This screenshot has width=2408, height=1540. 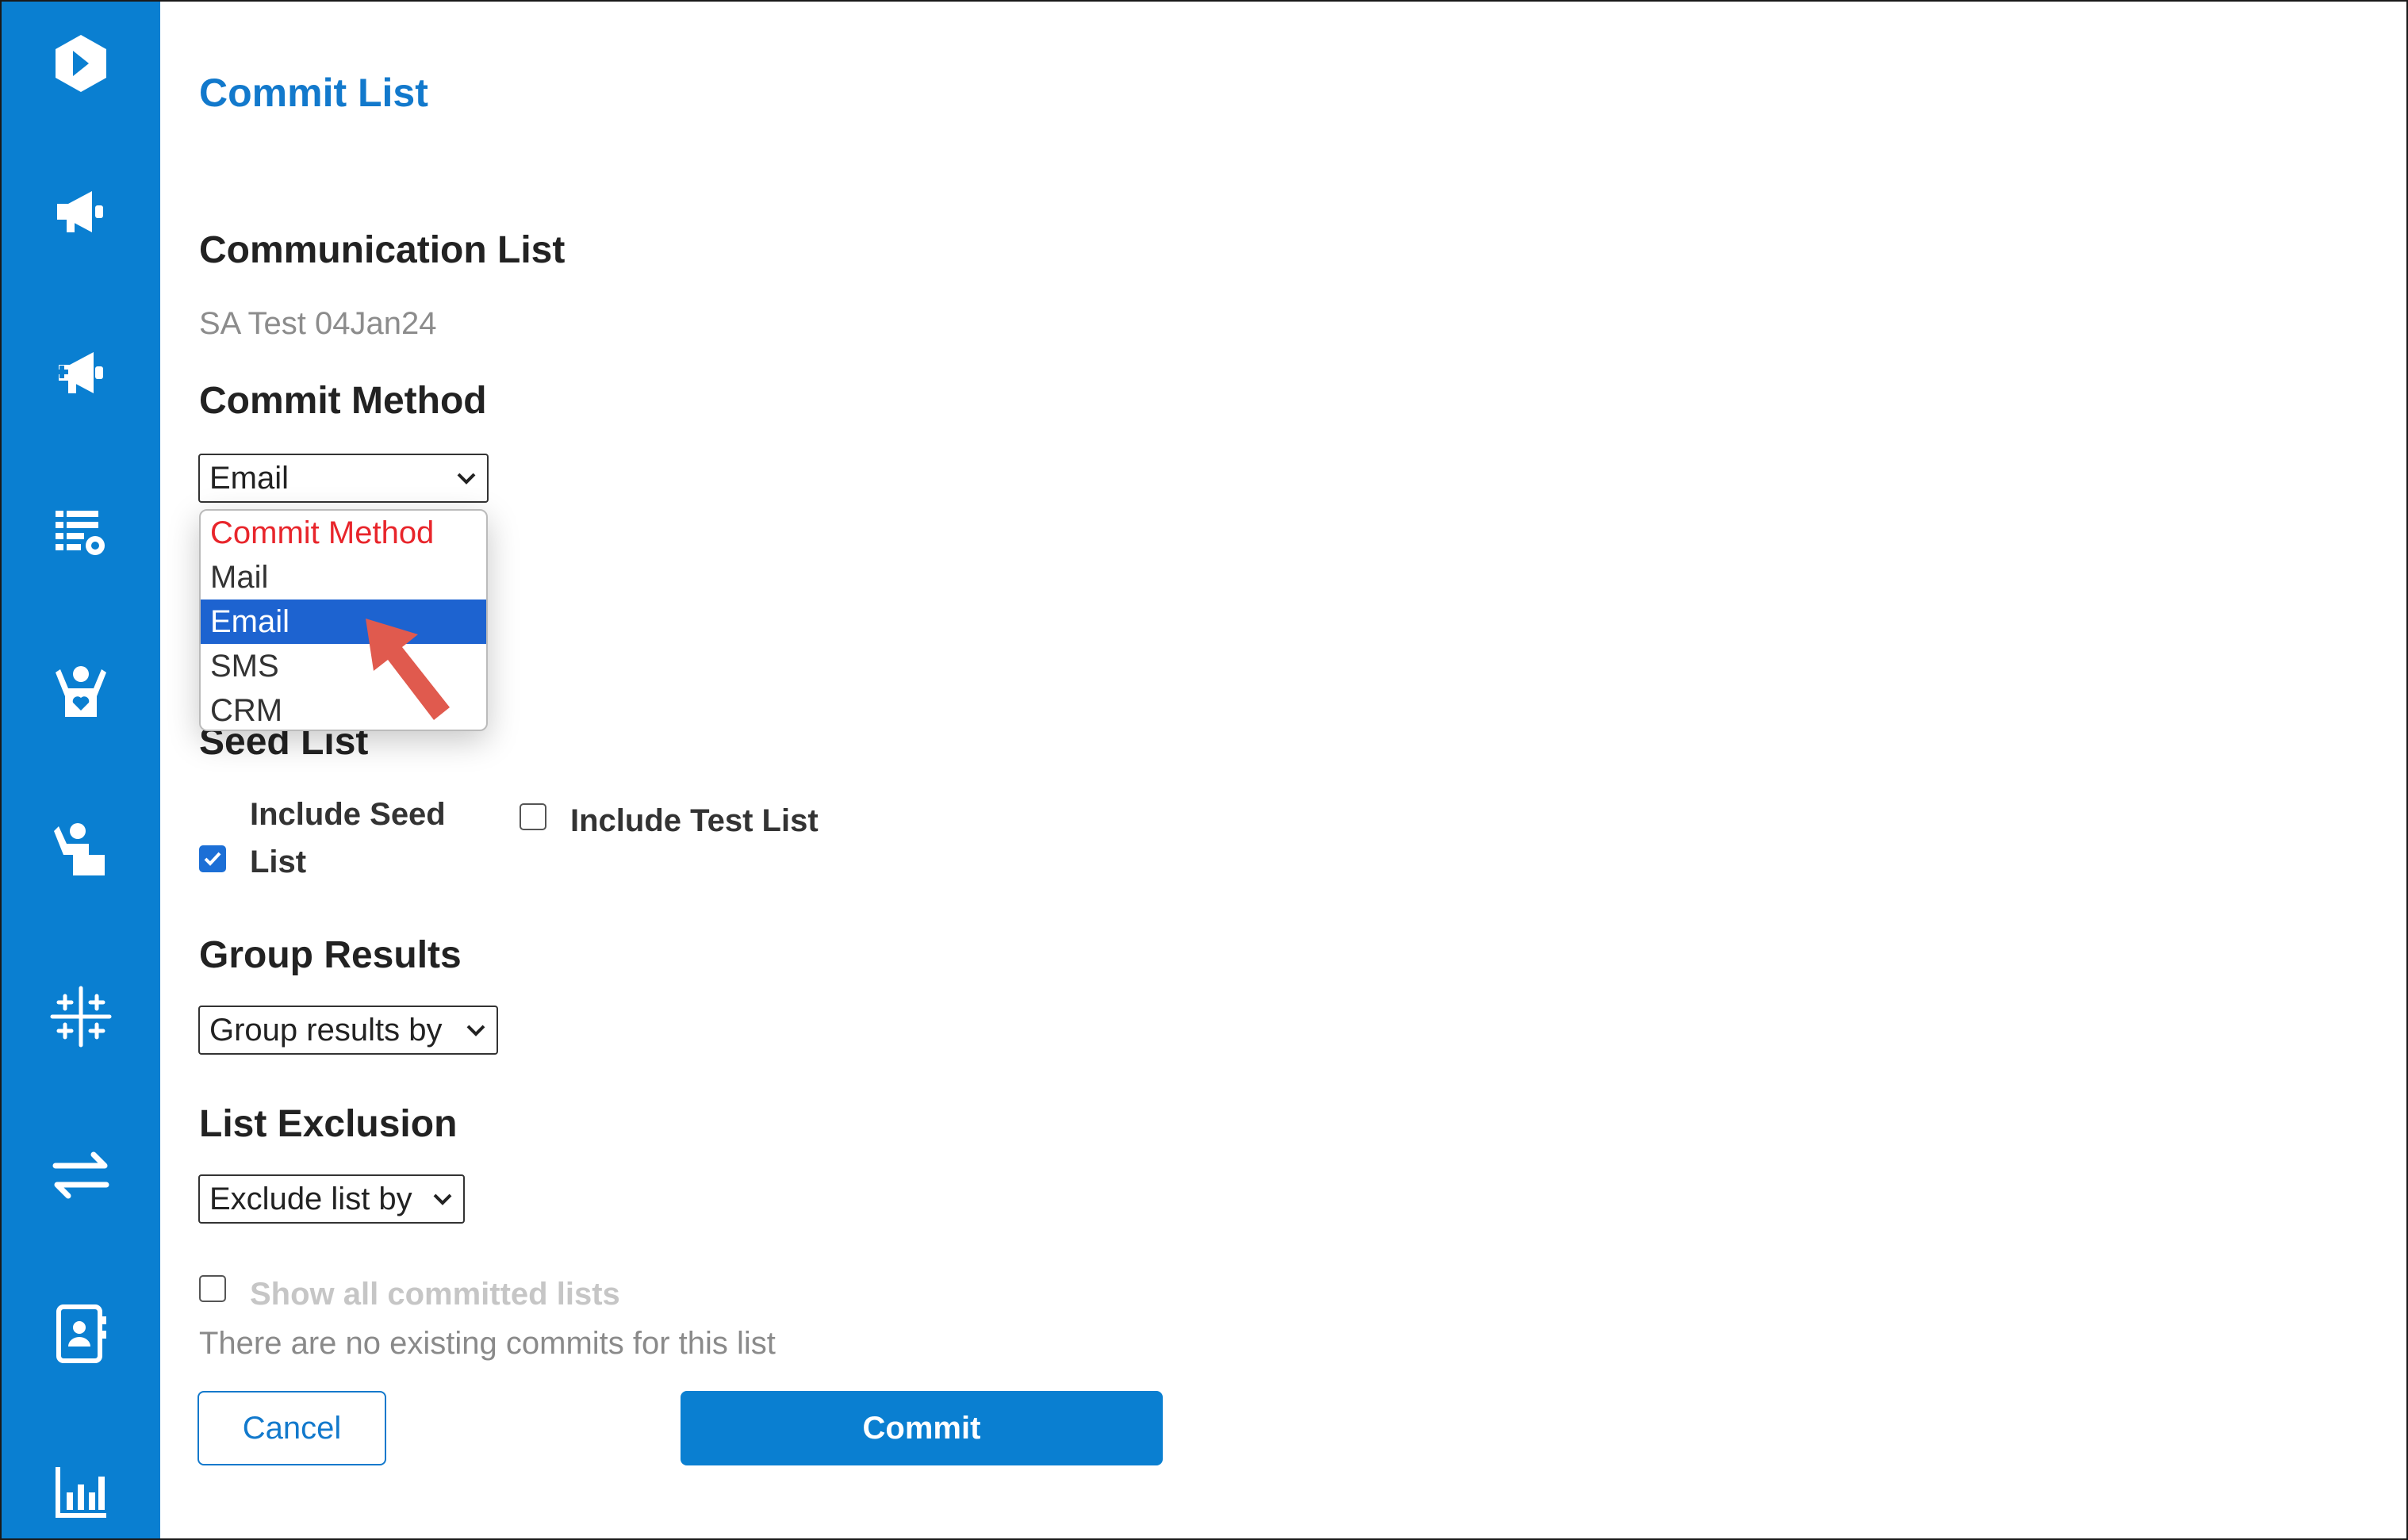 I want to click on list-exclusion-select: Exclude list by, so click(x=331, y=1199).